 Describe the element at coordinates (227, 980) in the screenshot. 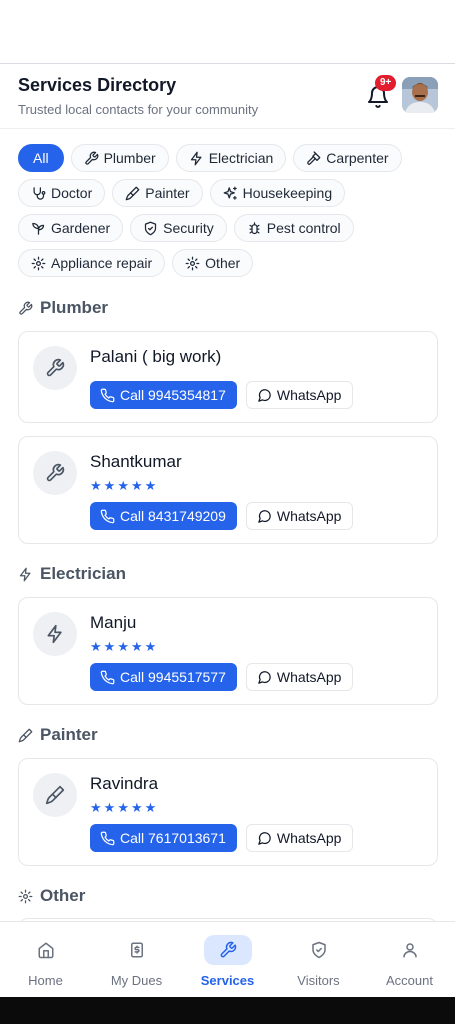

I see `nav-label: Services` at that location.